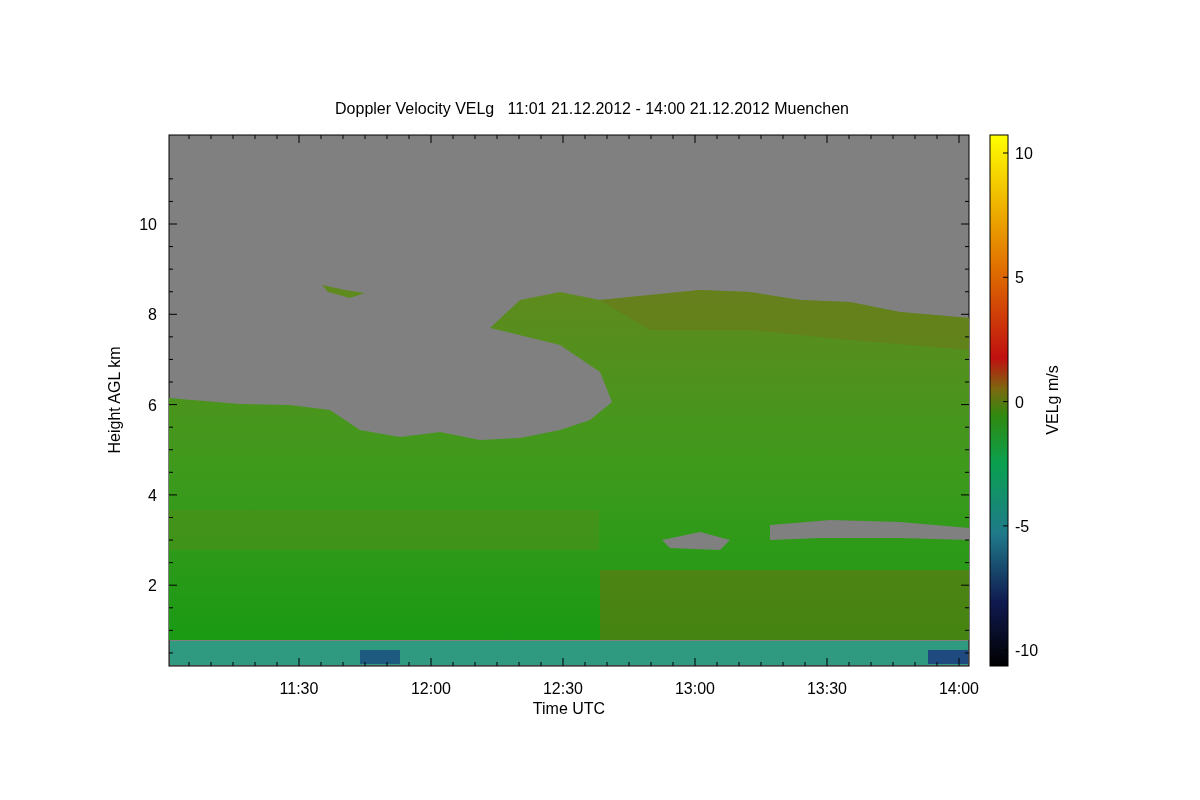  What do you see at coordinates (592, 108) in the screenshot?
I see `chart-title: Doppler Velocity VELg 11:01 21.12.2012 - 14:00 21.12.2012 Muenchen` at bounding box center [592, 108].